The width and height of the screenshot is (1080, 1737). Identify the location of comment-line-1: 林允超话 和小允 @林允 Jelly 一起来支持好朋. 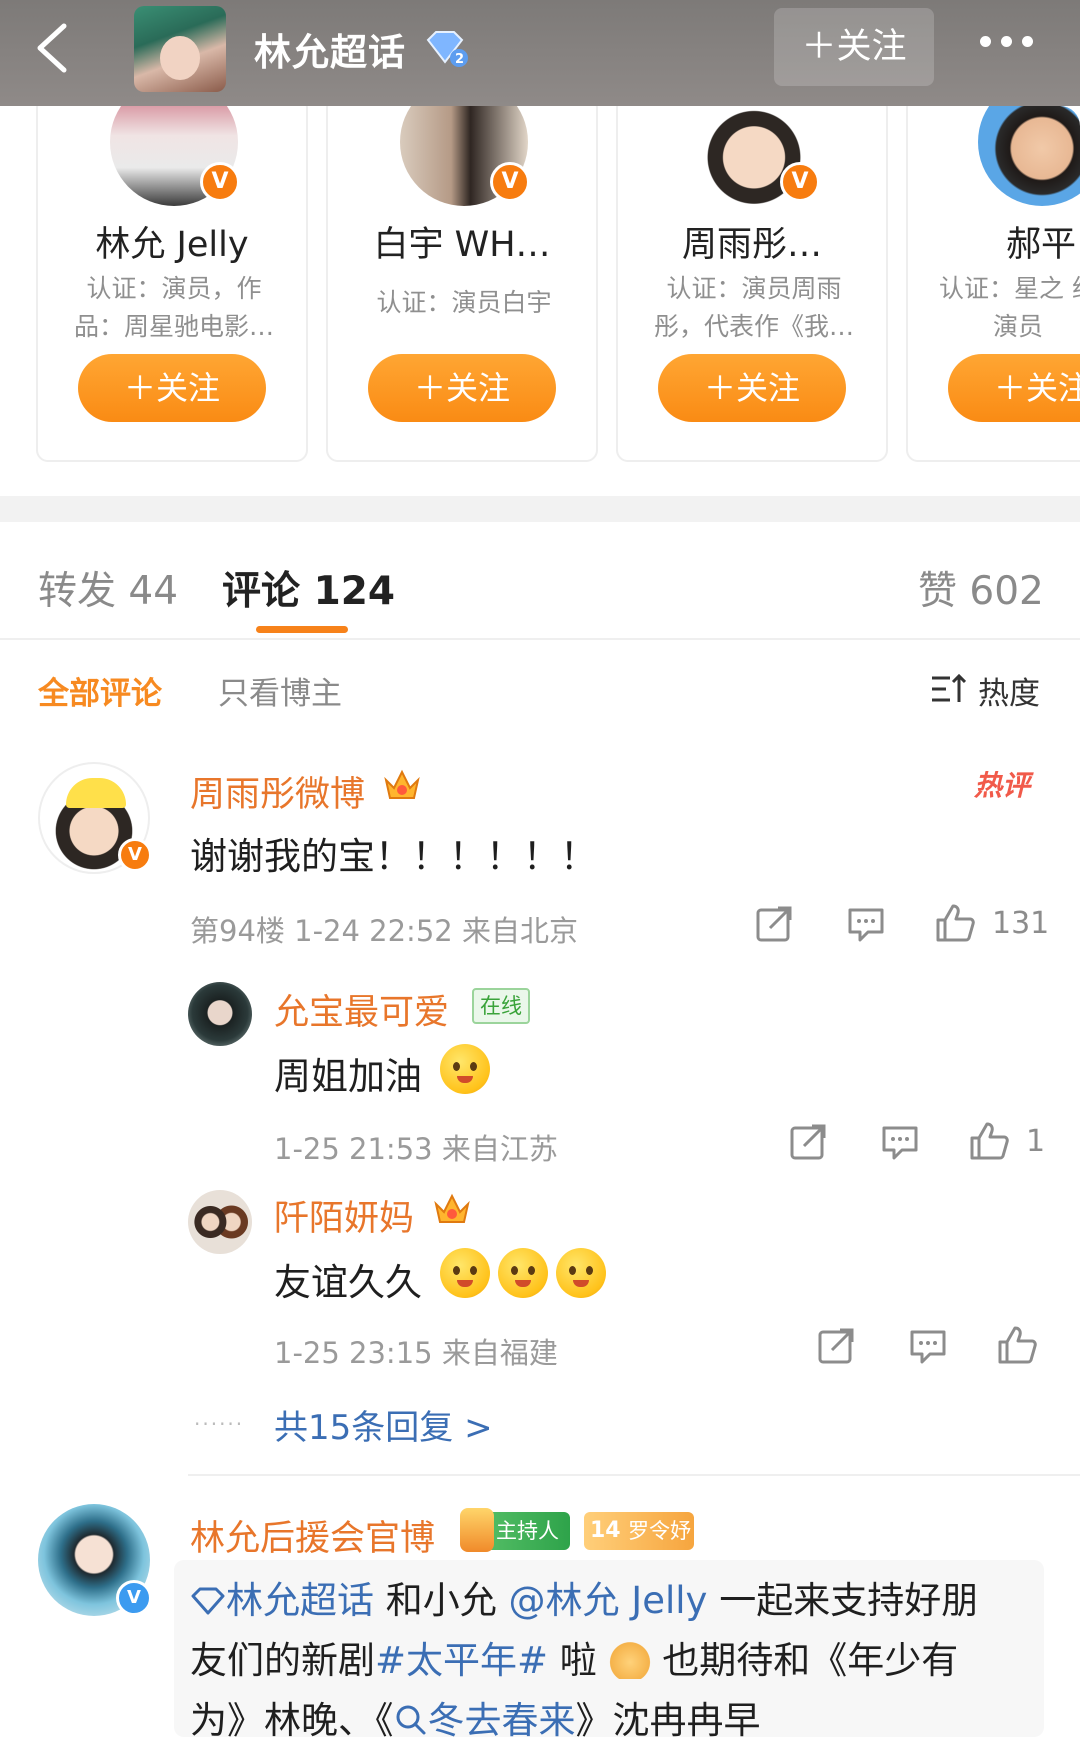
(584, 1597).